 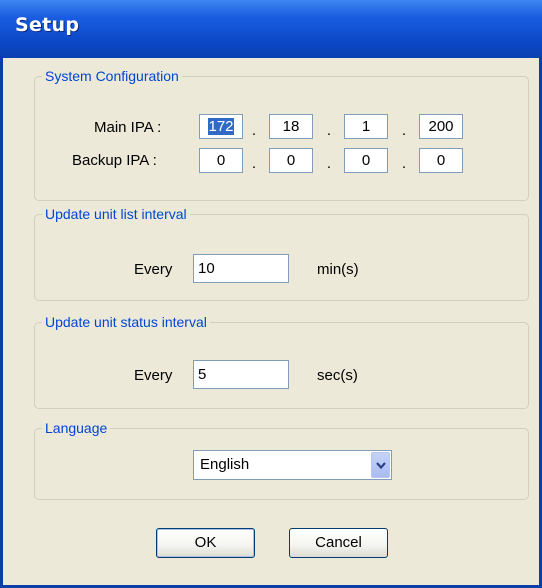 What do you see at coordinates (153, 375) in the screenshot?
I see `update-status-every-label: Every` at bounding box center [153, 375].